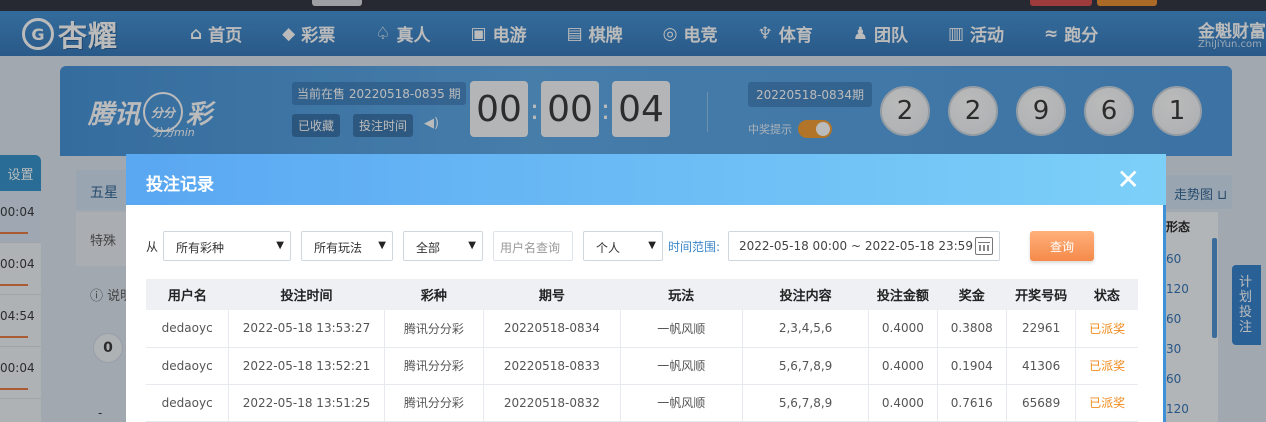  I want to click on status-select: 全部 ▼, so click(443, 246).